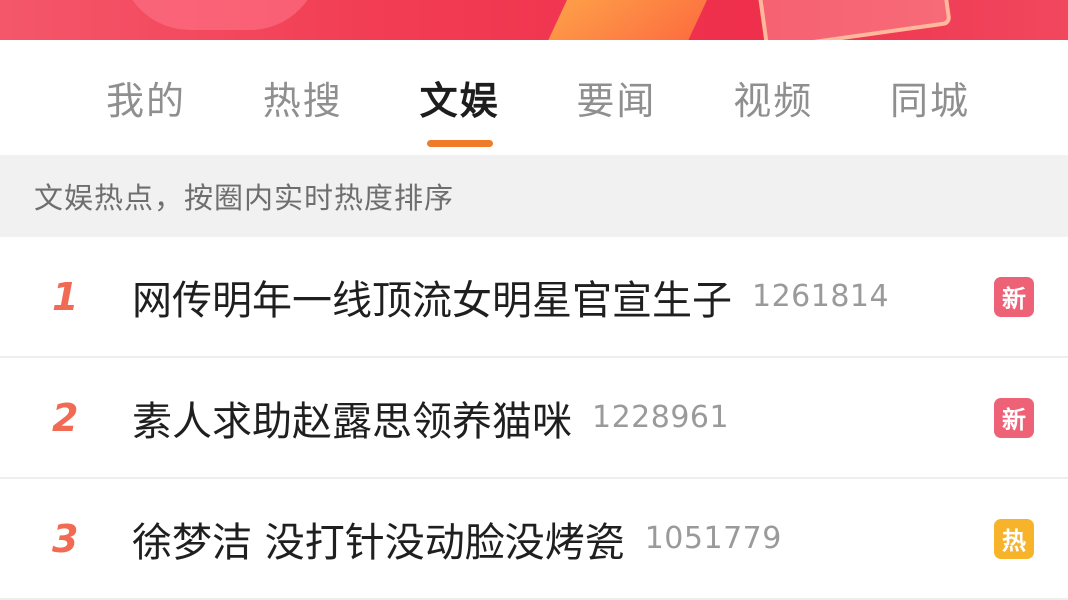 Image resolution: width=1068 pixels, height=600 pixels. What do you see at coordinates (773, 97) in the screenshot?
I see `tab-video: 视频` at bounding box center [773, 97].